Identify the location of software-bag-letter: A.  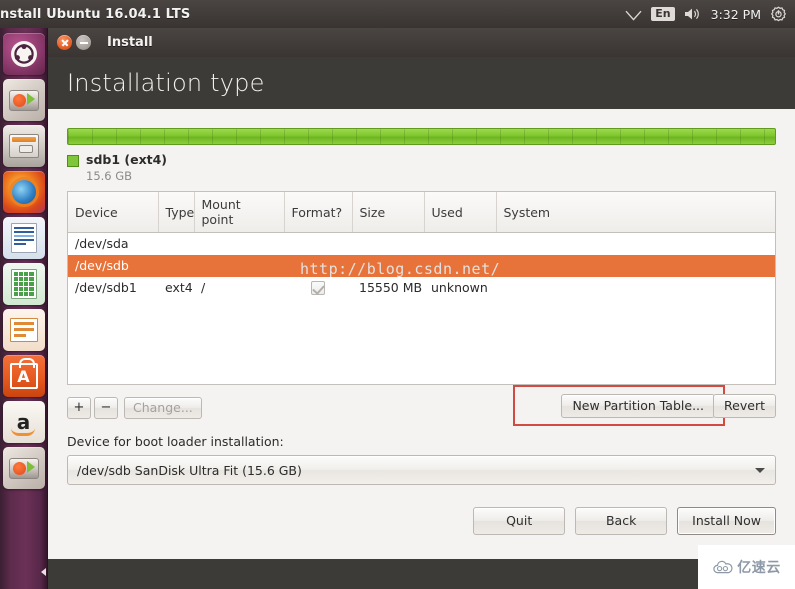
(23, 376).